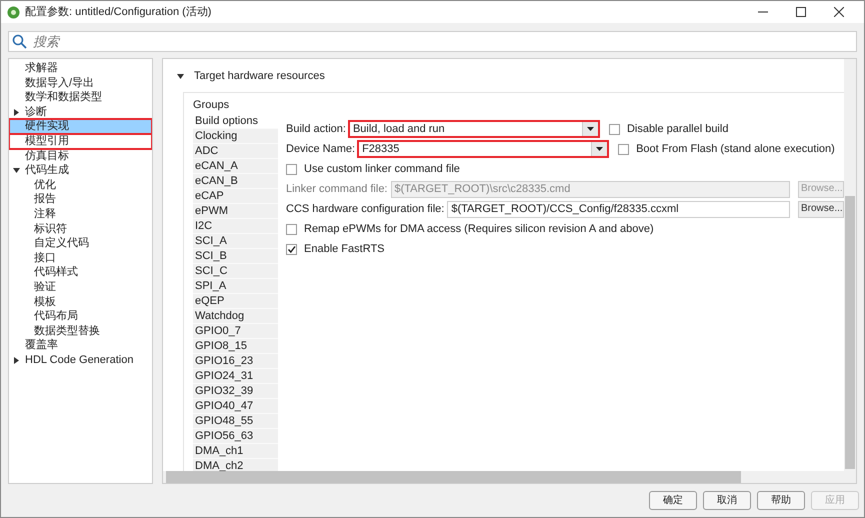 This screenshot has height=518, width=865. What do you see at coordinates (235, 211) in the screenshot?
I see `group-item: ePWM` at bounding box center [235, 211].